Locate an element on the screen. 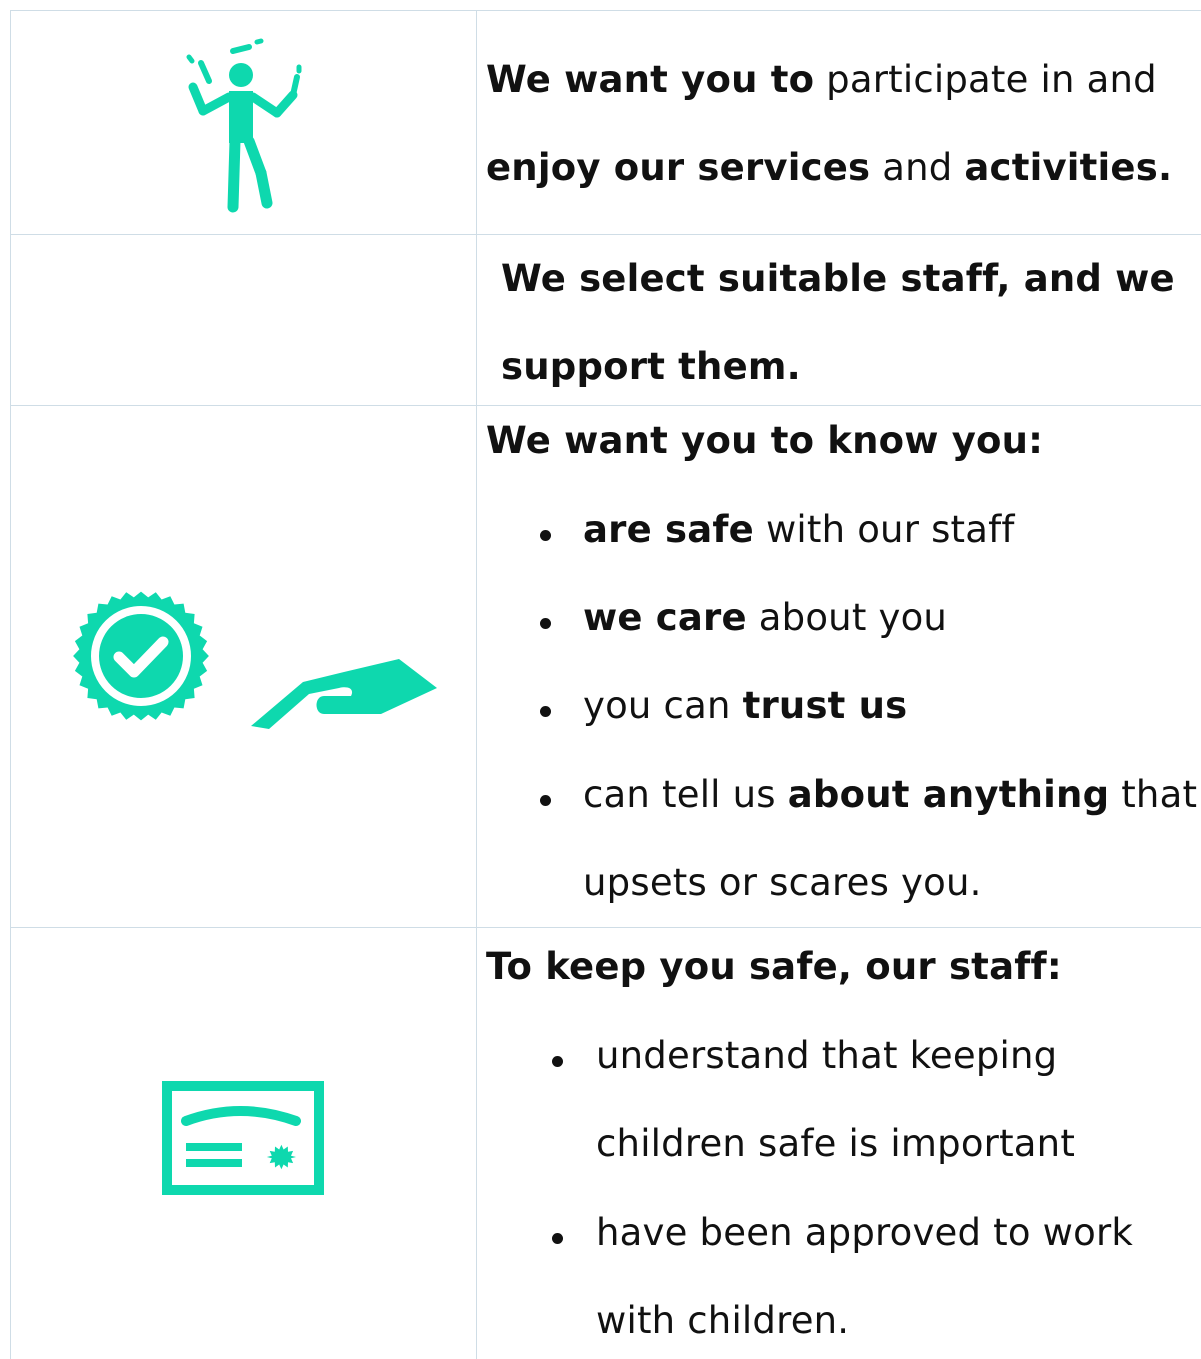 Image resolution: width=1201 pixels, height=1359 pixels. plain-text: participate in and is located at coordinates (985, 79).